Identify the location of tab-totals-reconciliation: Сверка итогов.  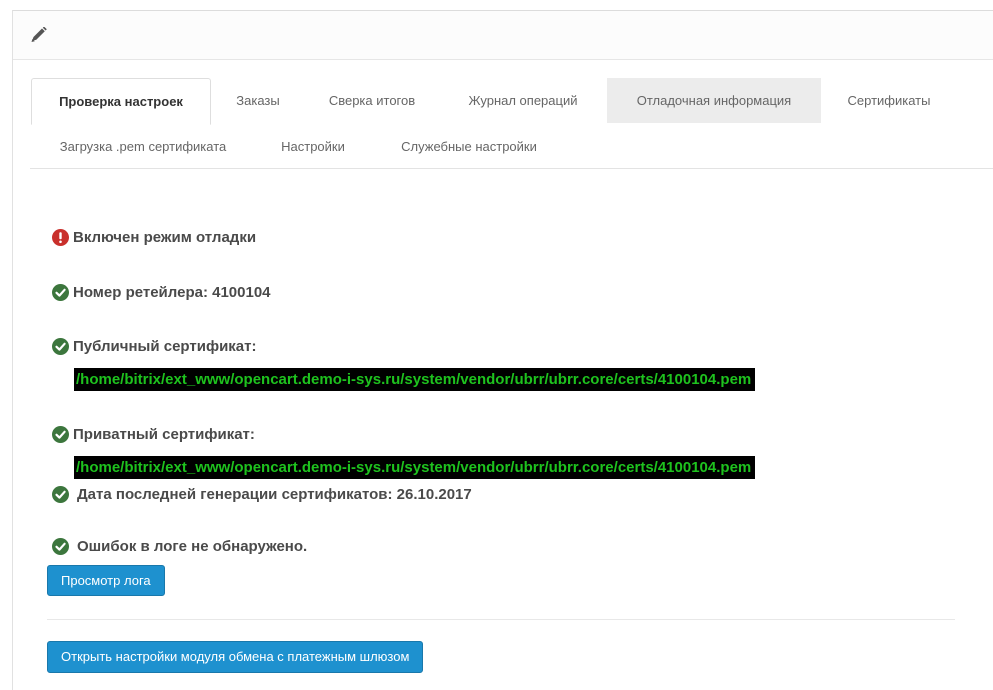
(372, 100).